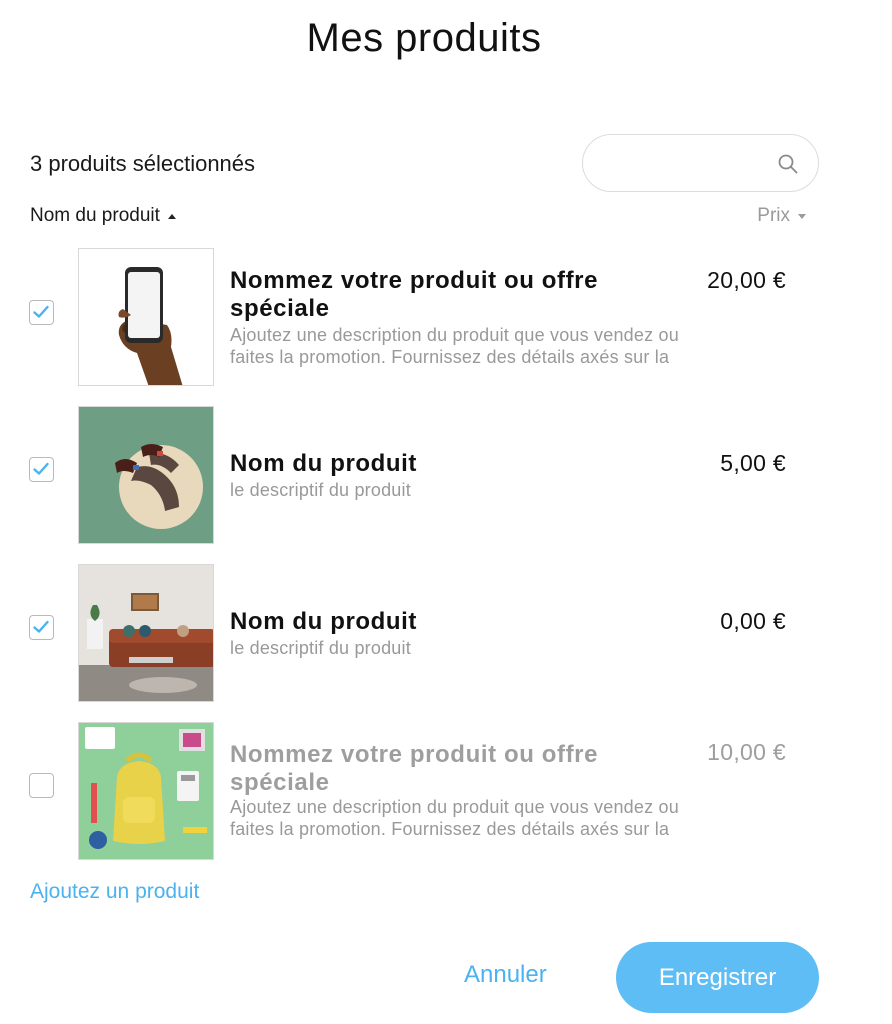  I want to click on add-product-link: Ajoutez un produit, so click(114, 892).